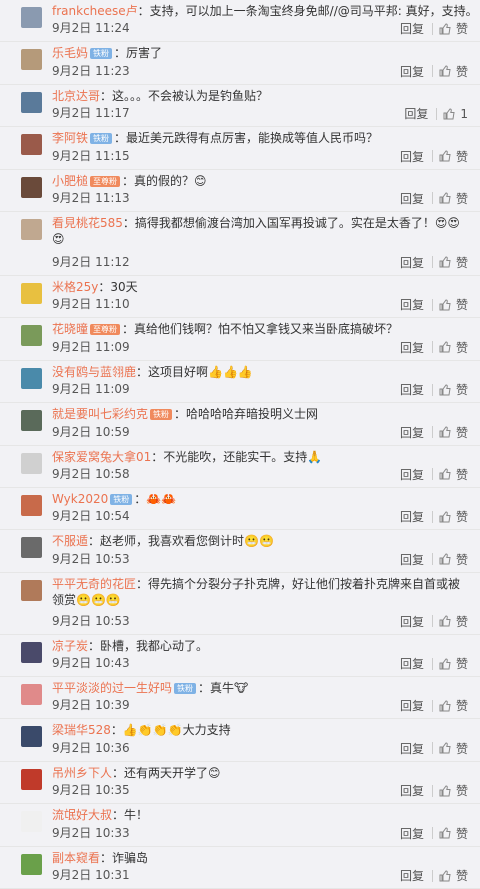 This screenshot has width=480, height=889. I want to click on commenter-name: 凉子炭, so click(70, 646).